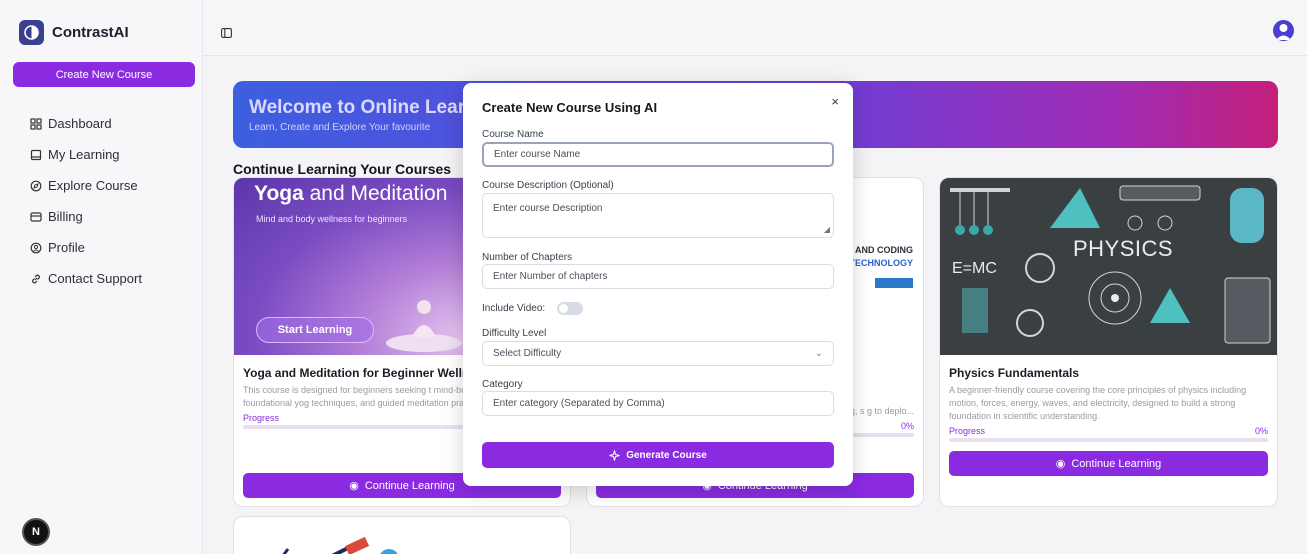  What do you see at coordinates (666, 455) in the screenshot?
I see `button-label: Generate Course` at bounding box center [666, 455].